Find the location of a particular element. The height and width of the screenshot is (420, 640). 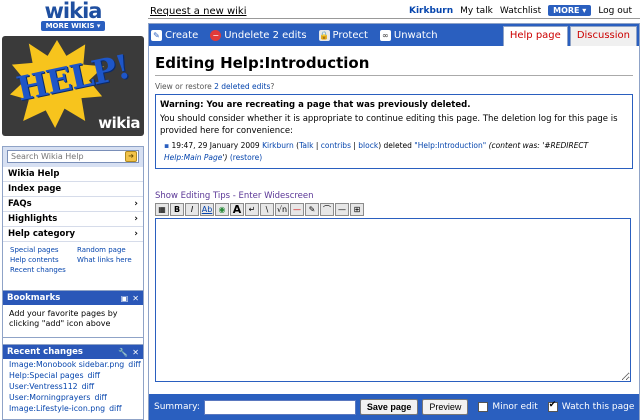

show-editing-tips-link: Show Editing Tips is located at coordinates (192, 196).